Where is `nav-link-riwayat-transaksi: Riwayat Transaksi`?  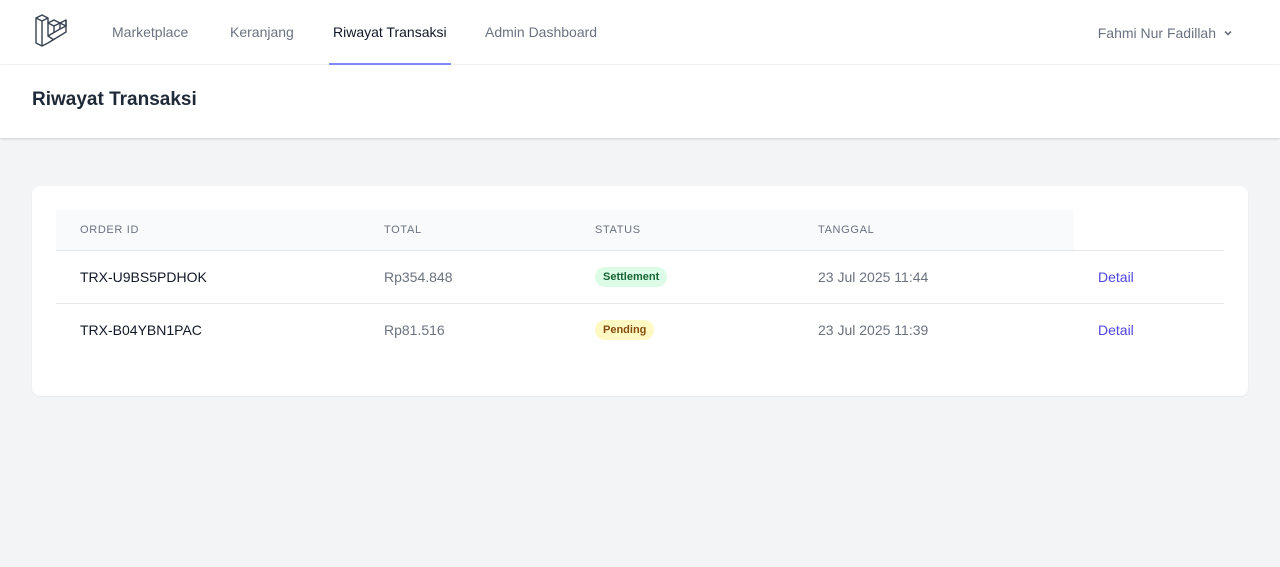
nav-link-riwayat-transaksi: Riwayat Transaksi is located at coordinates (390, 32).